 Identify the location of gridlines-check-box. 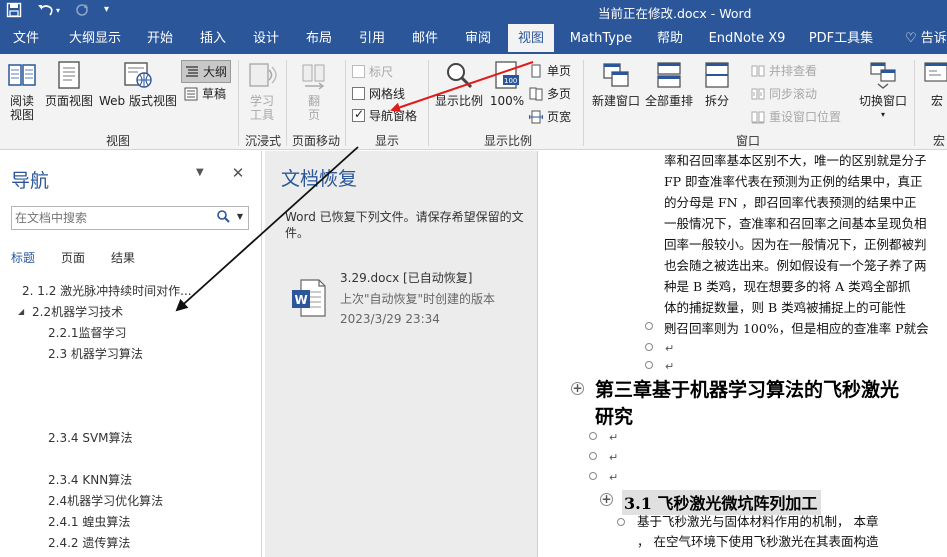
(358, 93).